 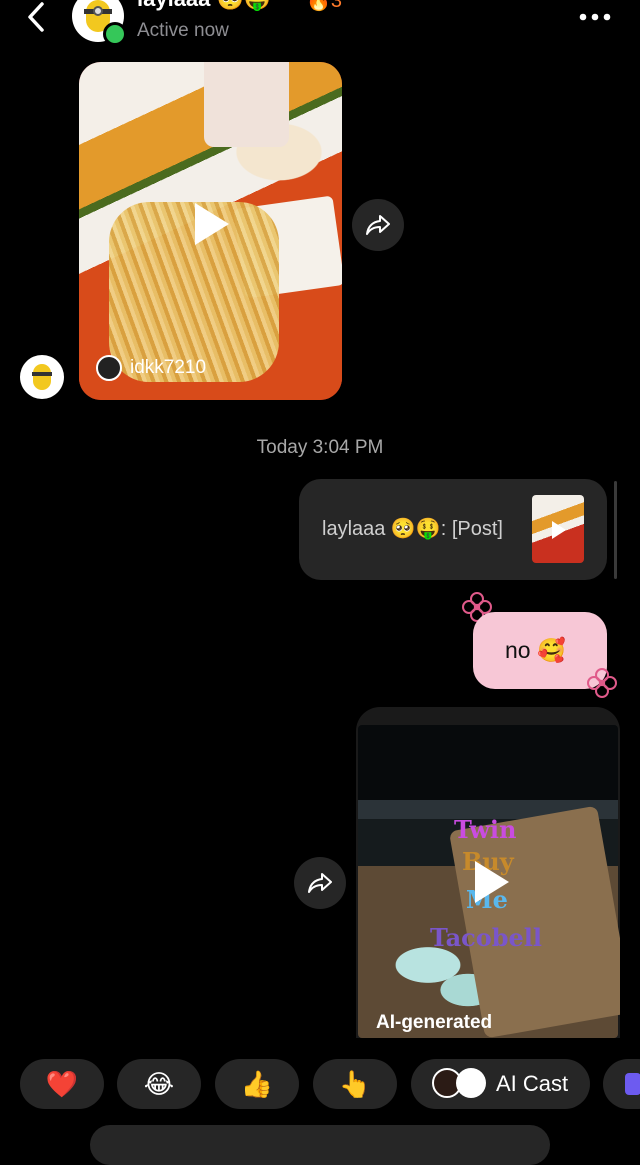 I want to click on game-controller-icon, so click(x=632, y=1084).